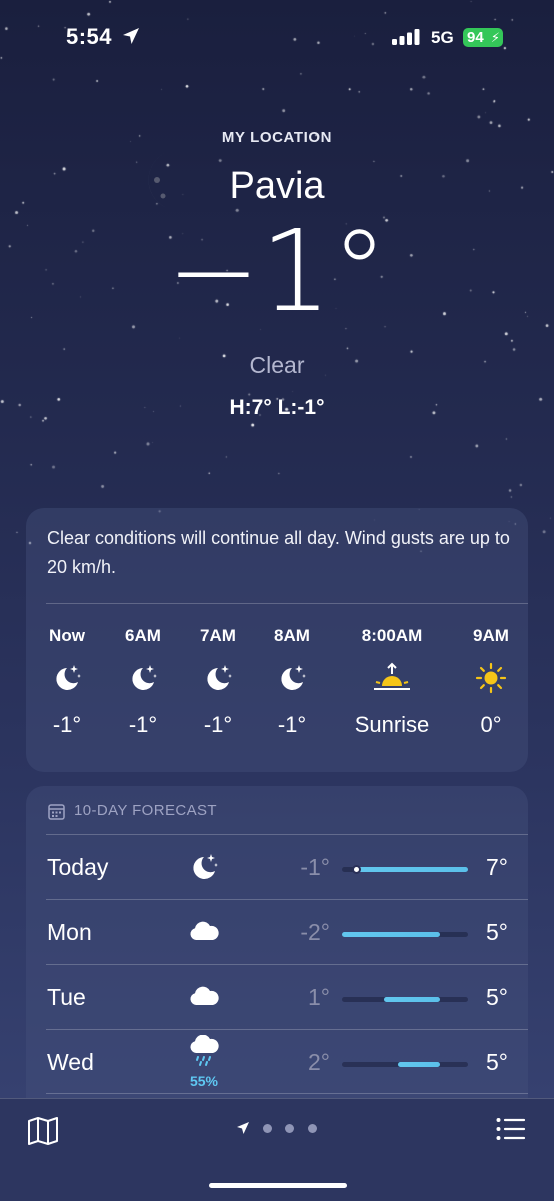 This screenshot has height=1201, width=554. I want to click on forecast-day: Today, so click(78, 867).